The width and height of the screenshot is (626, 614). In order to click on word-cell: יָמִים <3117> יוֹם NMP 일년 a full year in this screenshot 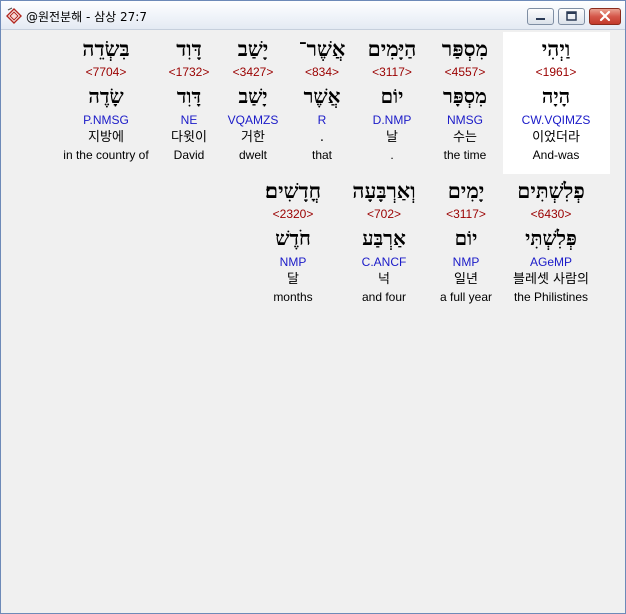, I will do `click(466, 240)`.